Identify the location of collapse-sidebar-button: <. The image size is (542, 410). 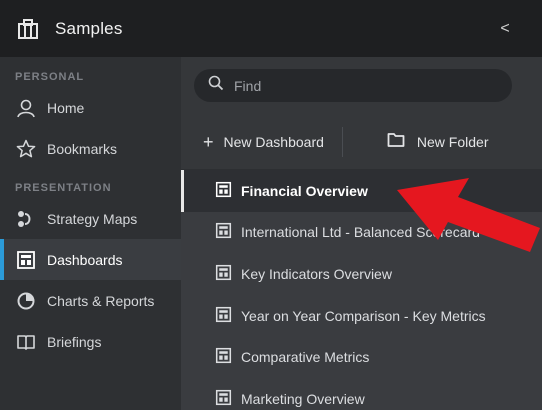
(505, 29).